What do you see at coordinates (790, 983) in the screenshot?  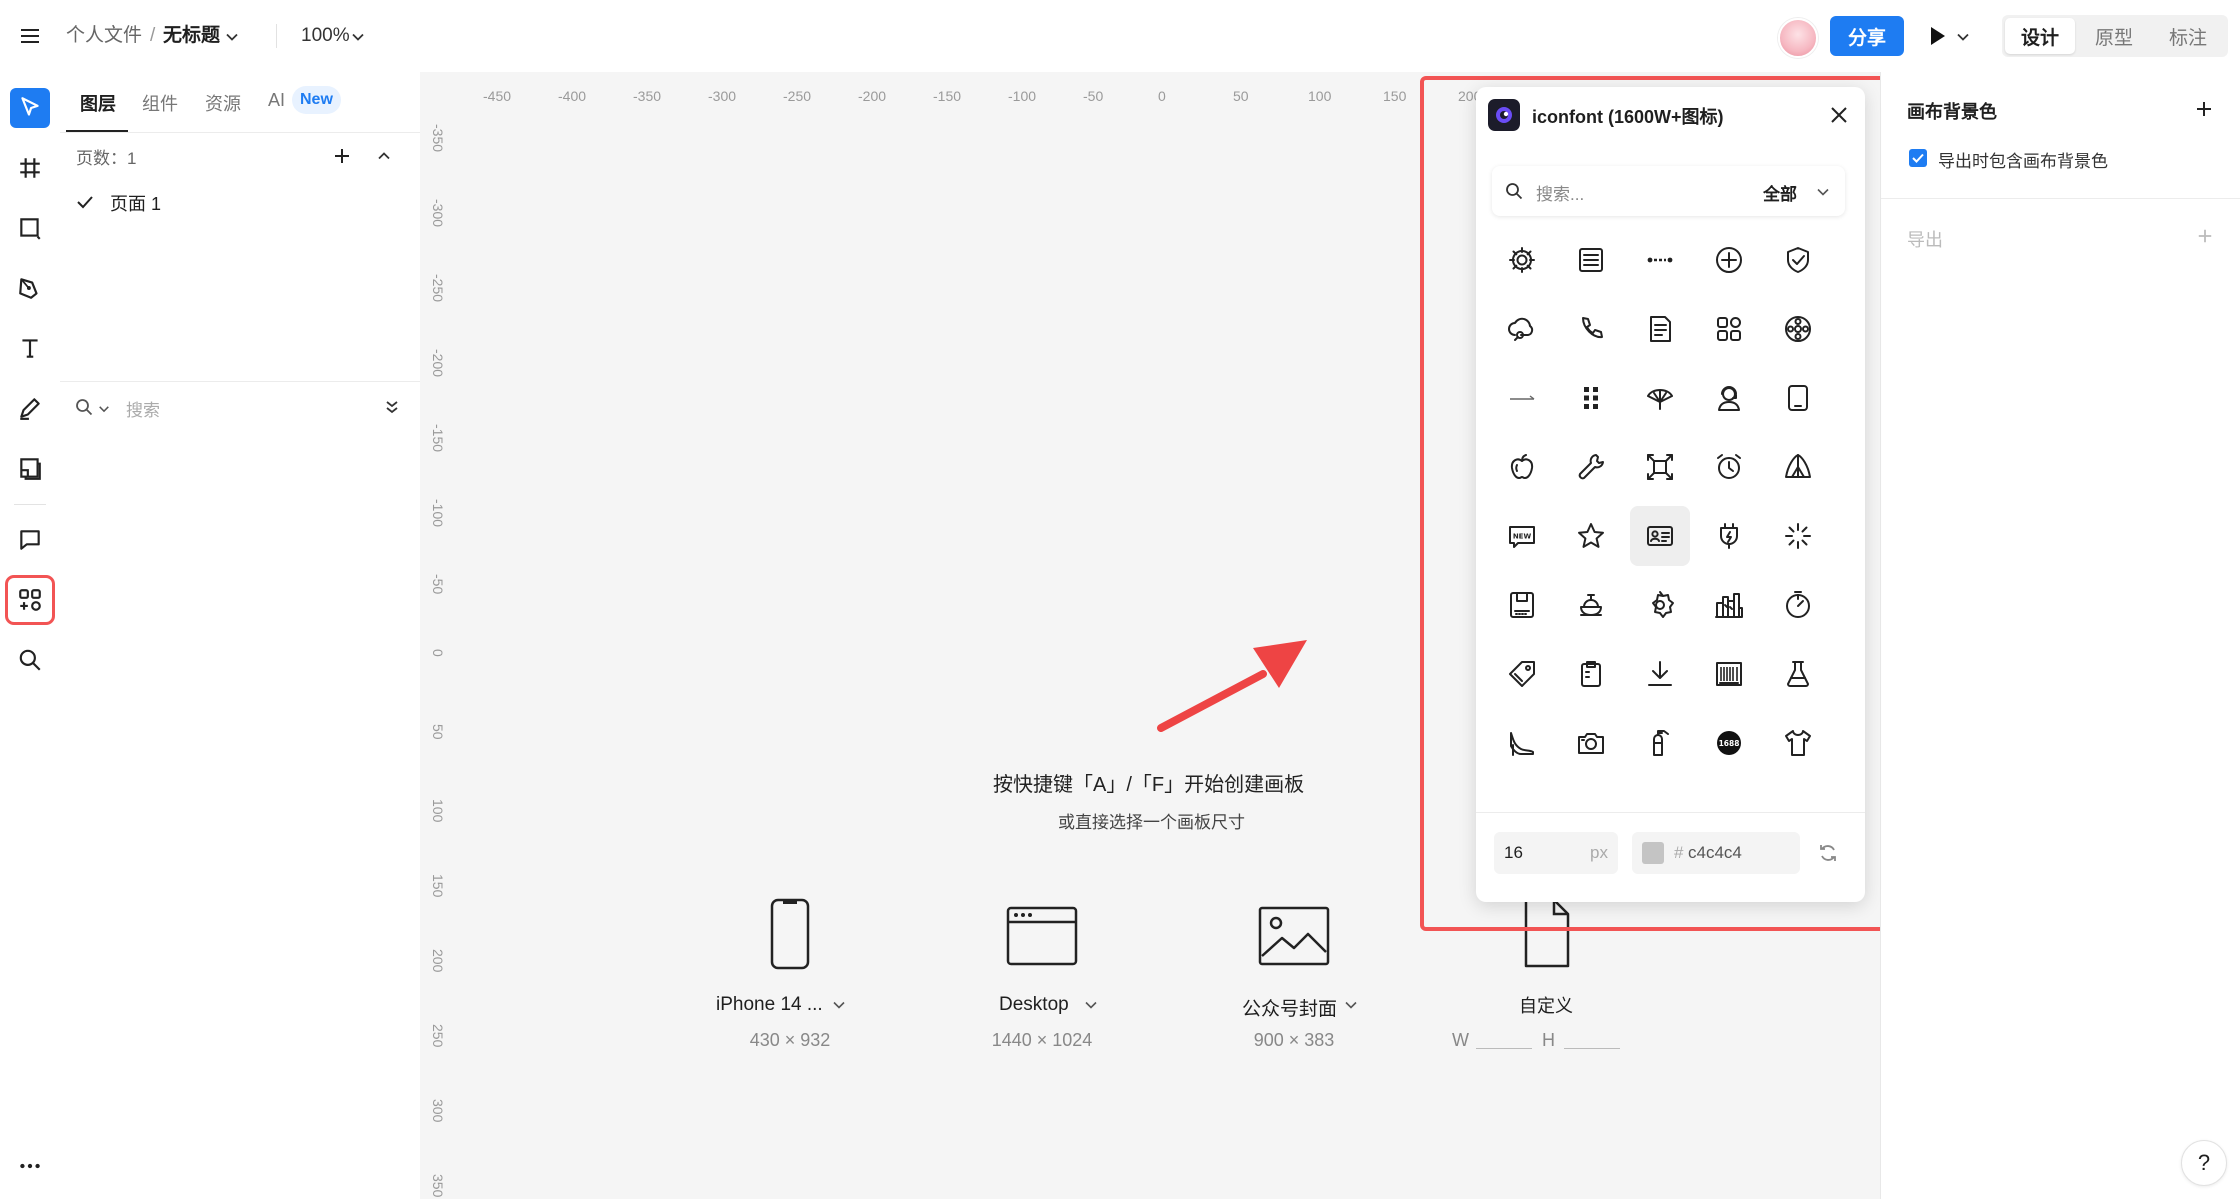 I see `preset-iphone: iPhone 14 ... 430 × 932` at bounding box center [790, 983].